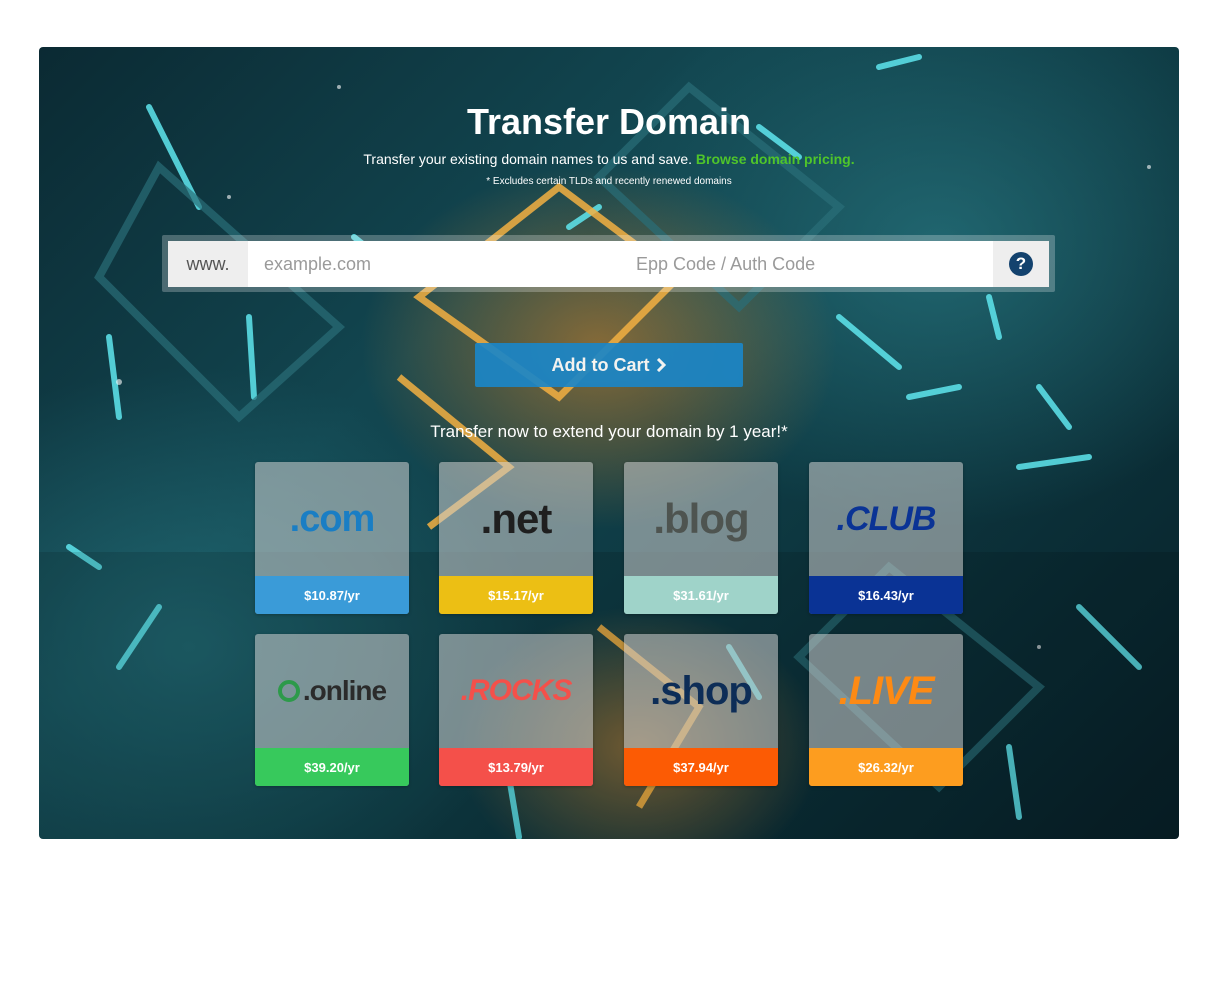  I want to click on tld-price-rocks: $13.79/yr, so click(516, 767).